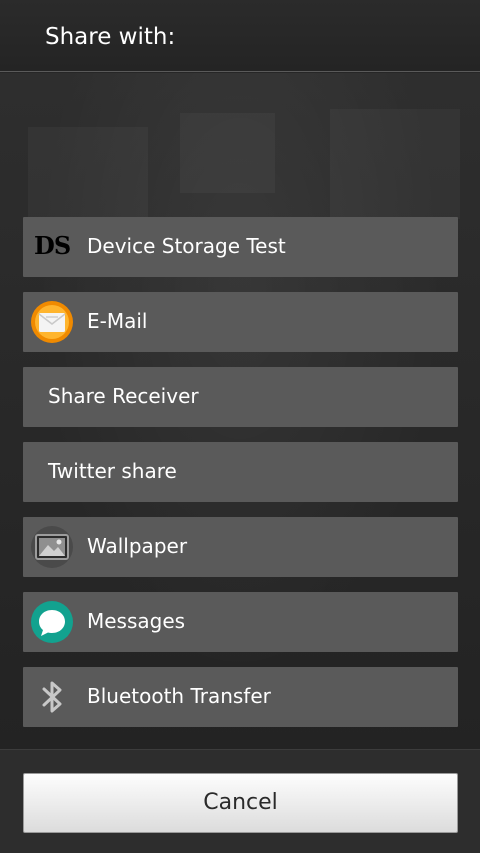 The height and width of the screenshot is (853, 480). Describe the element at coordinates (240, 36) in the screenshot. I see `share-dialog-header: Share with:` at that location.